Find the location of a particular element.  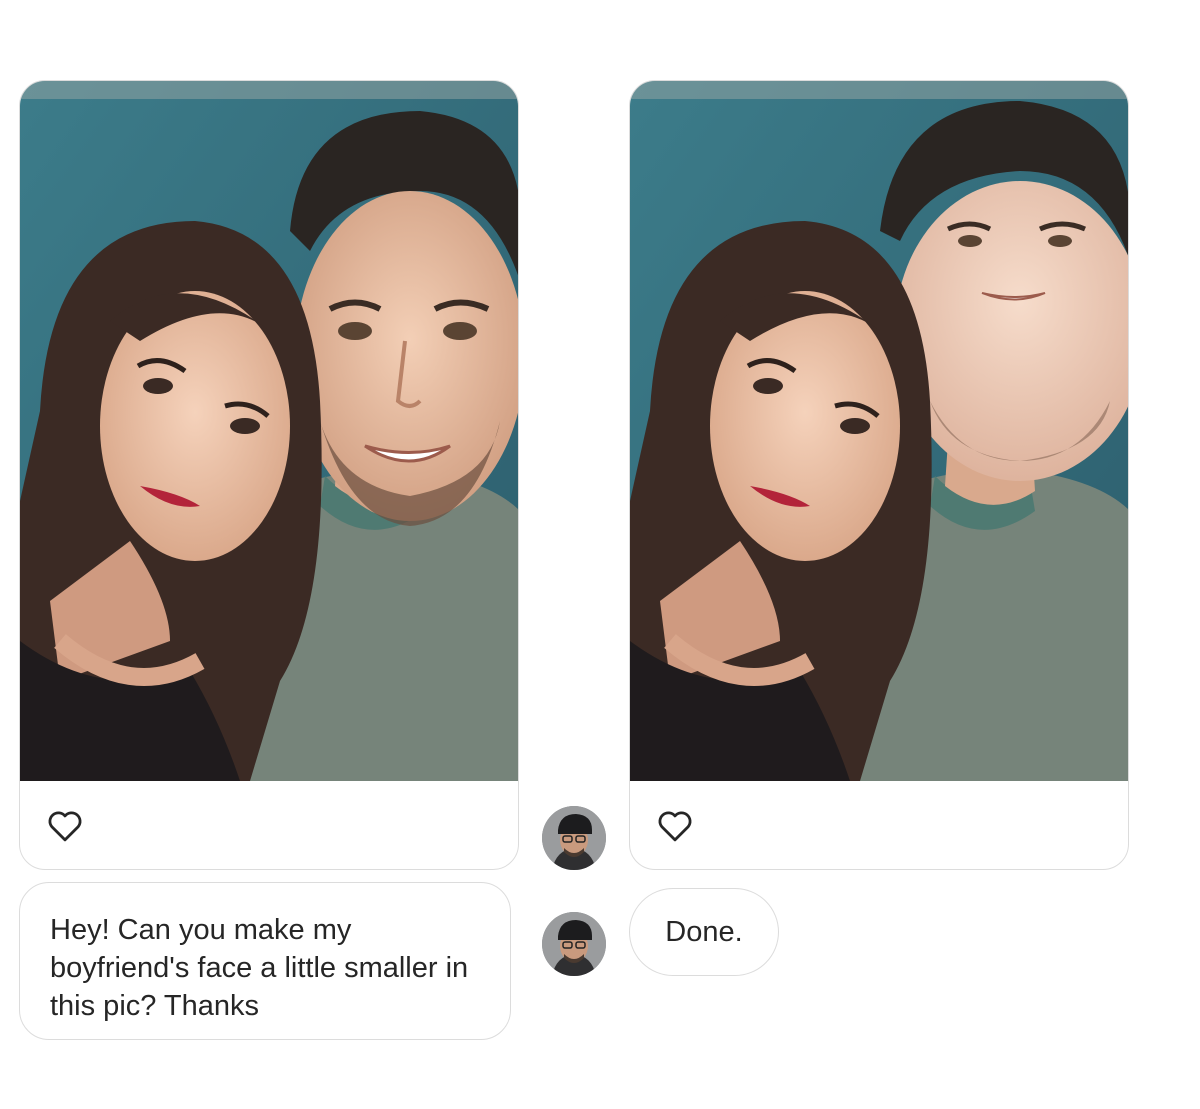

reply-message-bubble: Done. is located at coordinates (704, 932).